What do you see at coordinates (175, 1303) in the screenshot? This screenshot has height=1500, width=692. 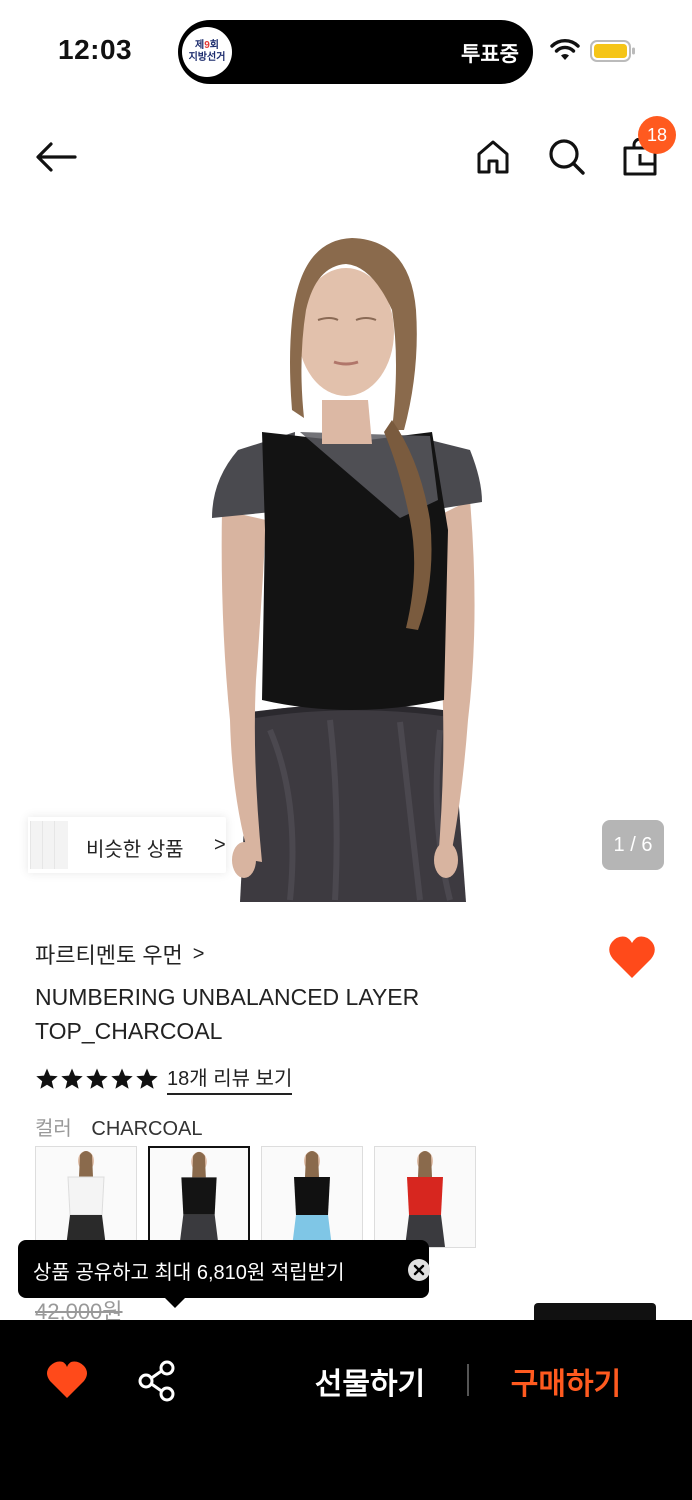 I see `tooltip-tail` at bounding box center [175, 1303].